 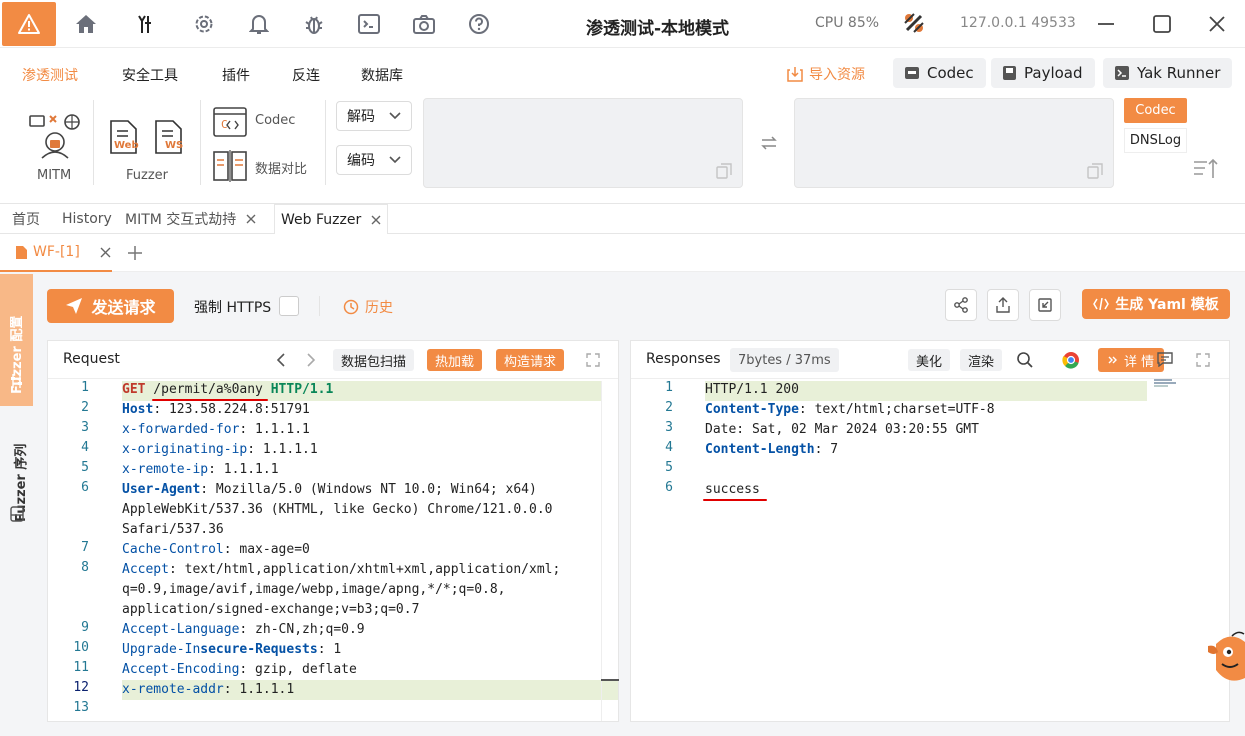 I want to click on packet-scan-button: 数据包扫描, so click(x=374, y=360).